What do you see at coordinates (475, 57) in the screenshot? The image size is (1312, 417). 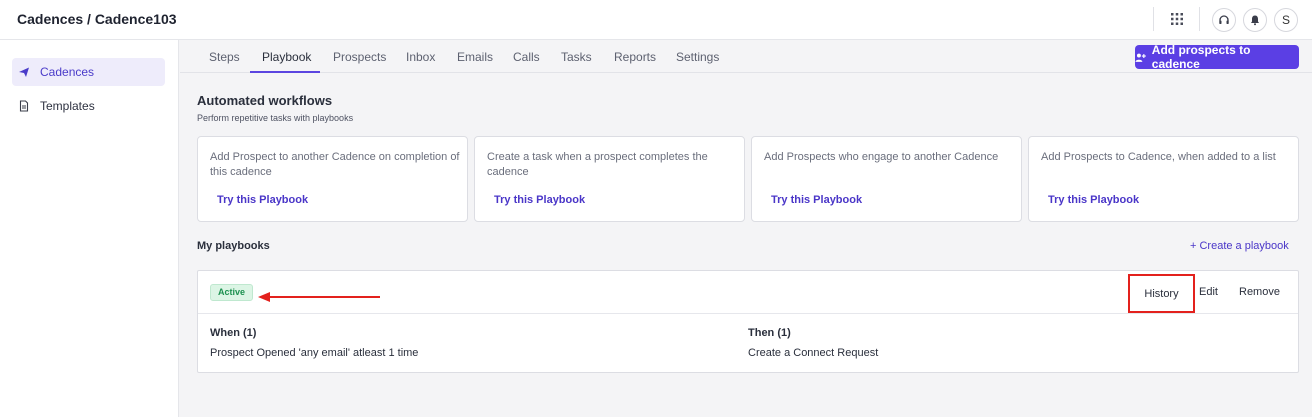 I see `tab-emails: Emails` at bounding box center [475, 57].